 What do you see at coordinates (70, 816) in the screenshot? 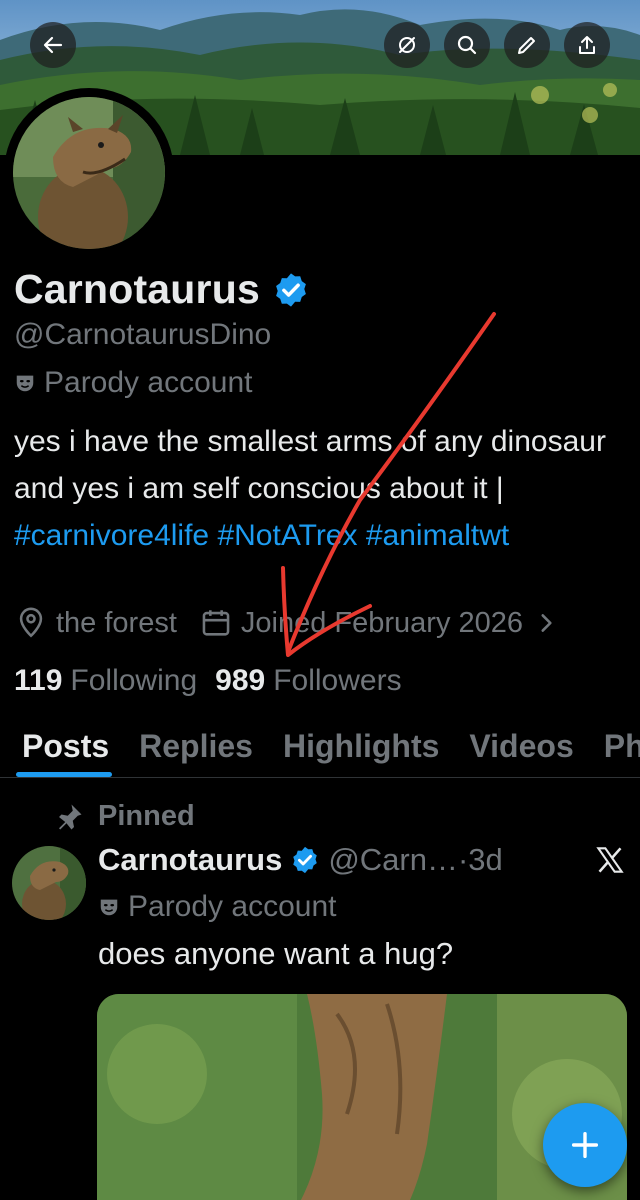
I see `pin-icon` at bounding box center [70, 816].